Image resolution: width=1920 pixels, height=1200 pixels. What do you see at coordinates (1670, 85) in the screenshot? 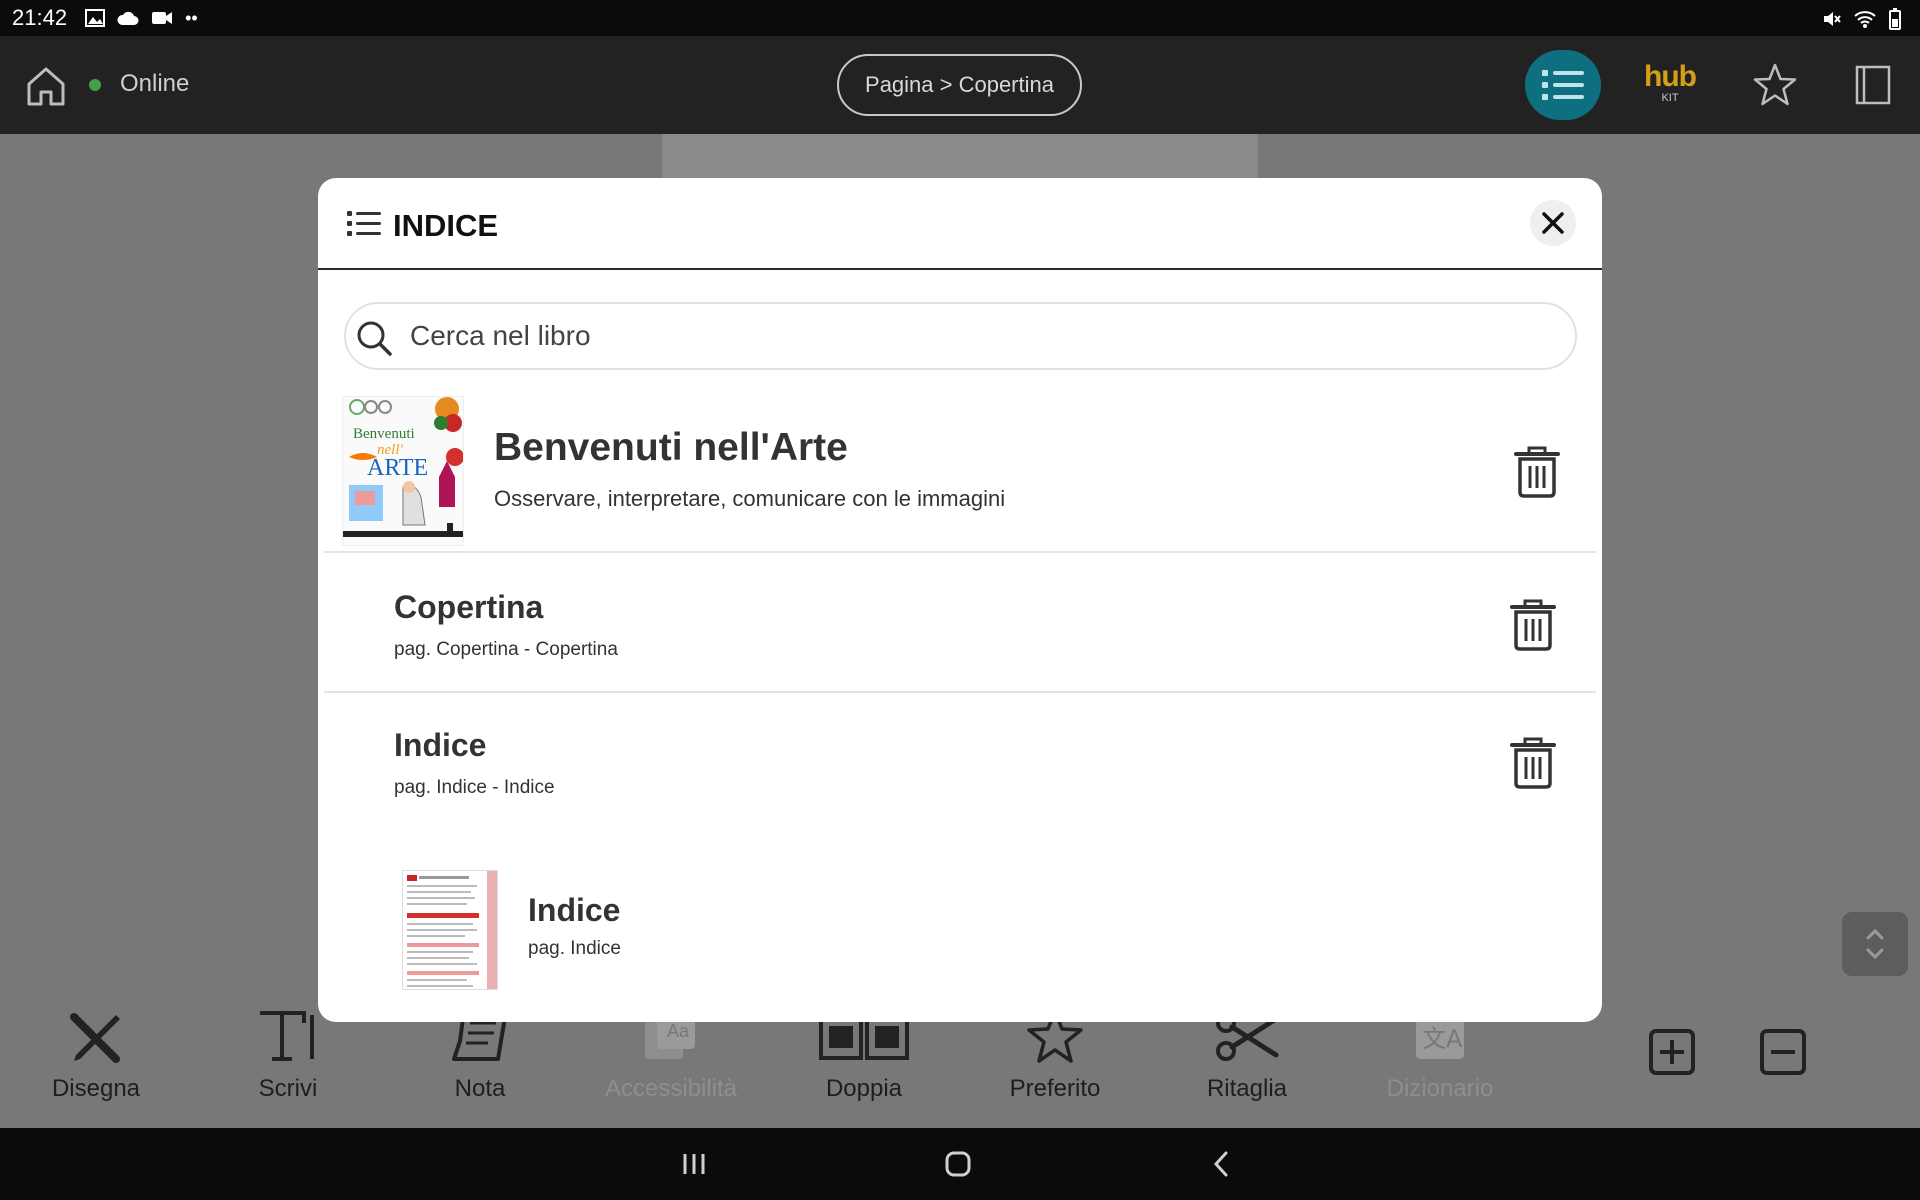
I see `hub-kit-logo: hub KIT` at bounding box center [1670, 85].